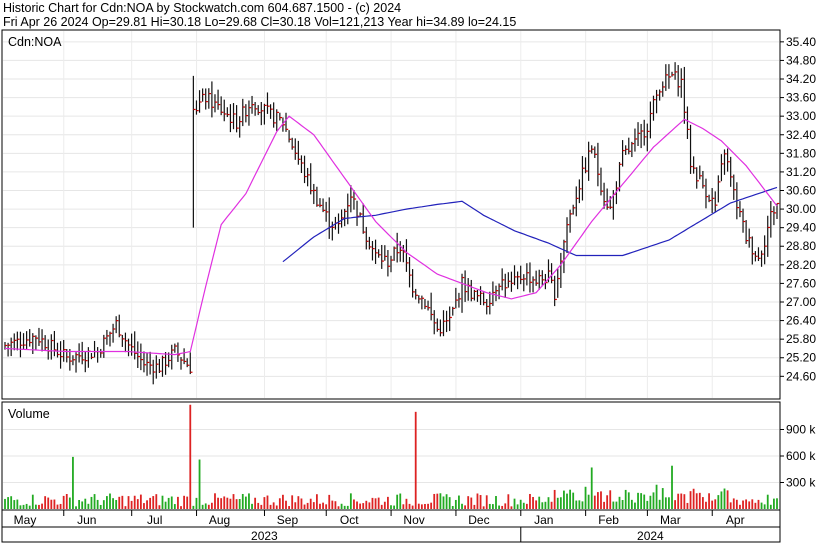 This screenshot has height=543, width=830. What do you see at coordinates (801, 302) in the screenshot?
I see `price-tick-label: 27.00` at bounding box center [801, 302].